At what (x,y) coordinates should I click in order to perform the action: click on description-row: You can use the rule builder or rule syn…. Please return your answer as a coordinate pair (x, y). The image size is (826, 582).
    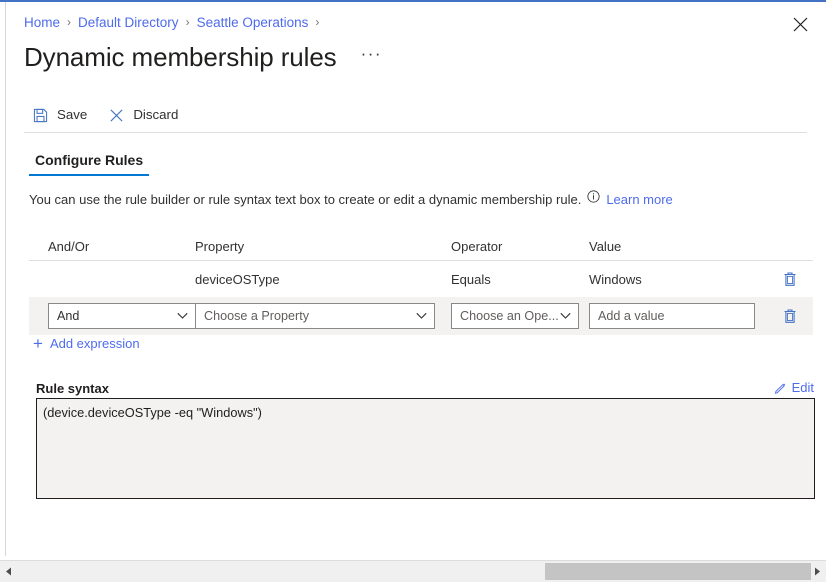
    Looking at the image, I should click on (351, 198).